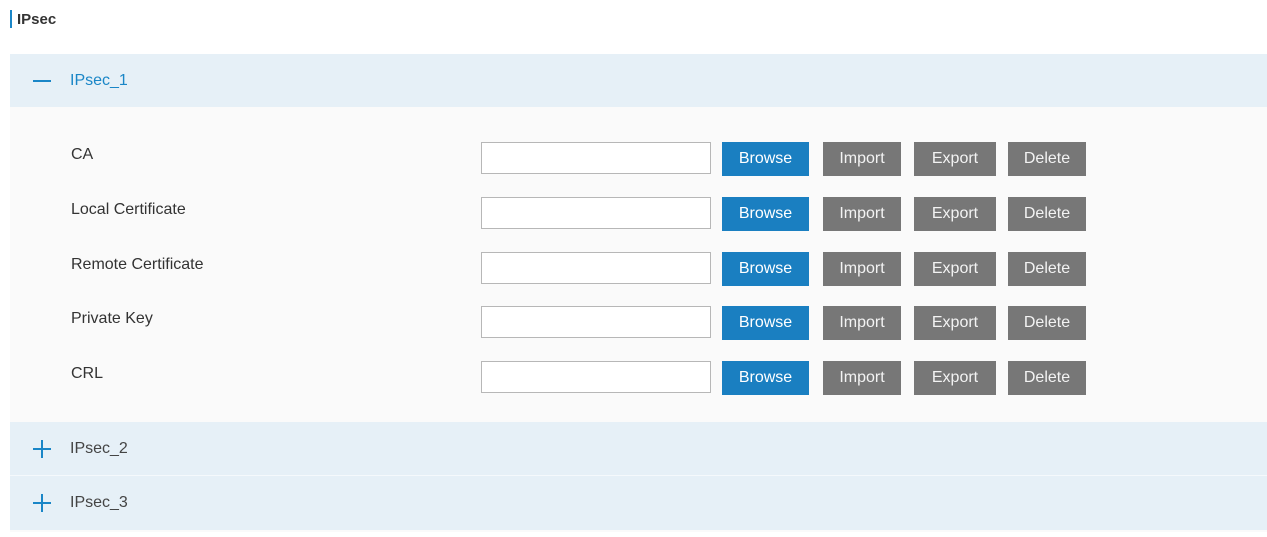 The width and height of the screenshot is (1267, 537). What do you see at coordinates (955, 214) in the screenshot?
I see `local-certificate-export-button: Export` at bounding box center [955, 214].